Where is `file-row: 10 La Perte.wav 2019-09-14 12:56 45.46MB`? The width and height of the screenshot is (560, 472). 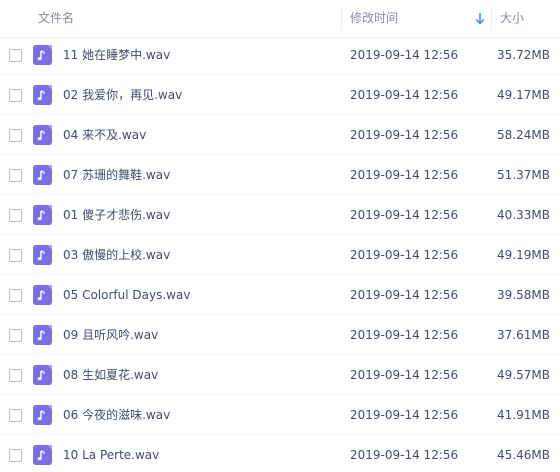
file-row: 10 La Perte.wav 2019-09-14 12:56 45.46MB is located at coordinates (280, 453).